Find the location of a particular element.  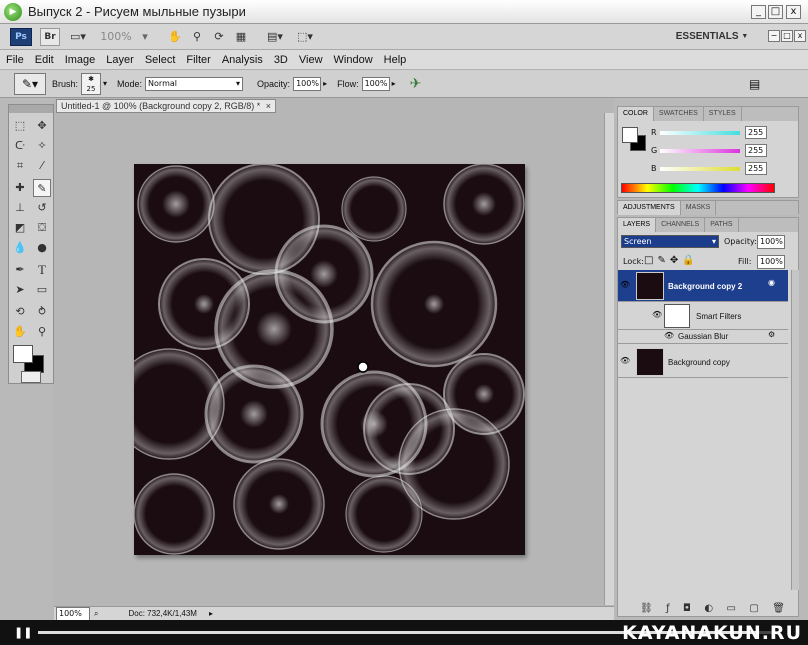

grid-icon: ▦ is located at coordinates (241, 37).